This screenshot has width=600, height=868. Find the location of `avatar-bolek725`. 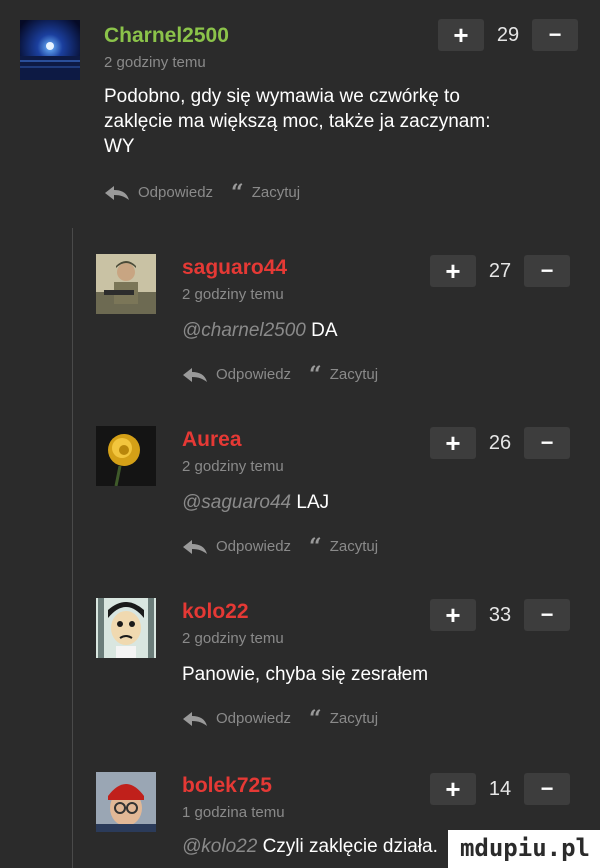

avatar-bolek725 is located at coordinates (126, 802).